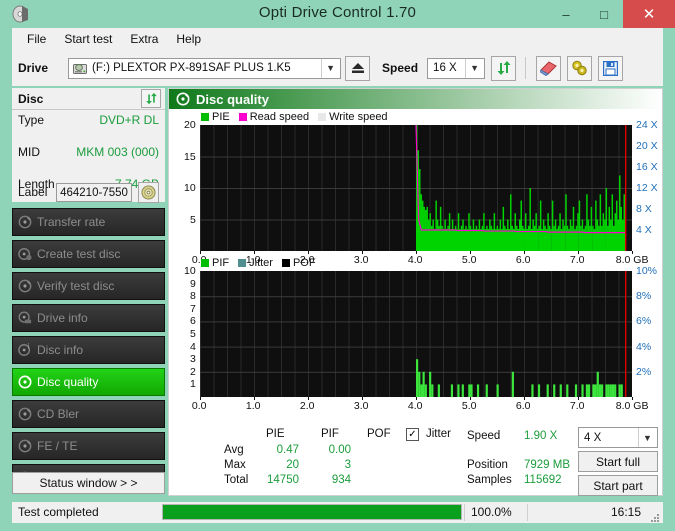 Image resolution: width=675 pixels, height=531 pixels. I want to click on disc-type-label: Type, so click(31, 120).